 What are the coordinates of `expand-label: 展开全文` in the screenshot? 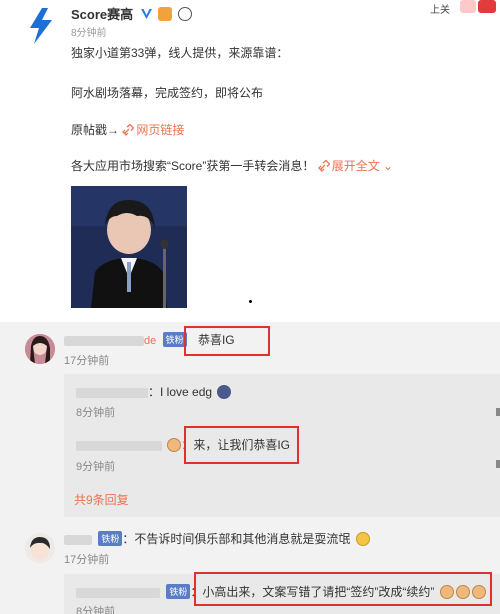 It's located at (356, 166).